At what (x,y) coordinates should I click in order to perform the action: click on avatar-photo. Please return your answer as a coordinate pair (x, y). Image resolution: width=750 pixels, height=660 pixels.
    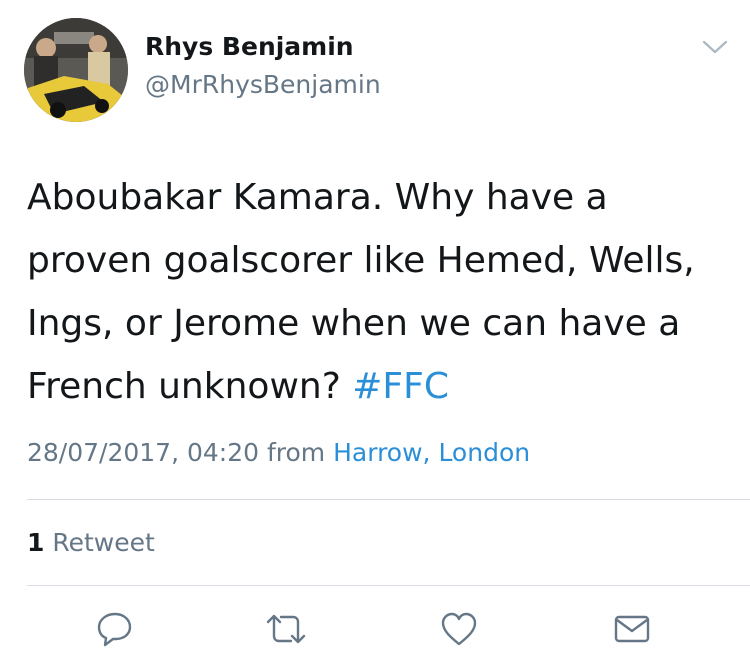
    Looking at the image, I should click on (76, 70).